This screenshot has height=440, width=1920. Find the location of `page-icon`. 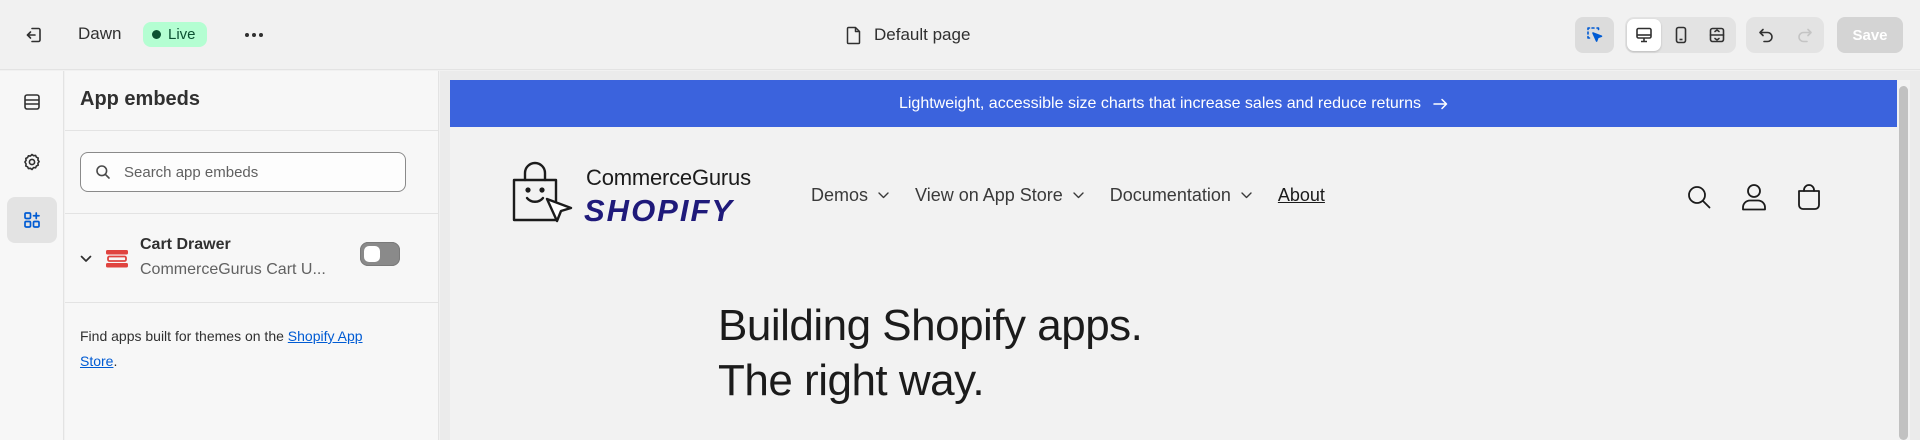

page-icon is located at coordinates (853, 35).